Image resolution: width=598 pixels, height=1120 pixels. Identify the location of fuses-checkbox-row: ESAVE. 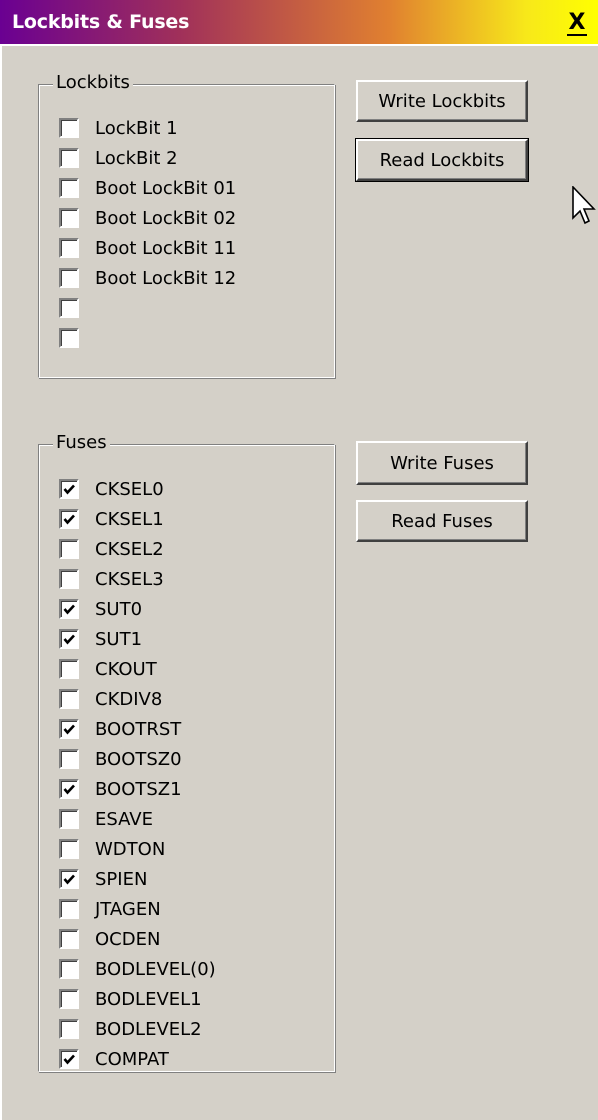
(106, 819).